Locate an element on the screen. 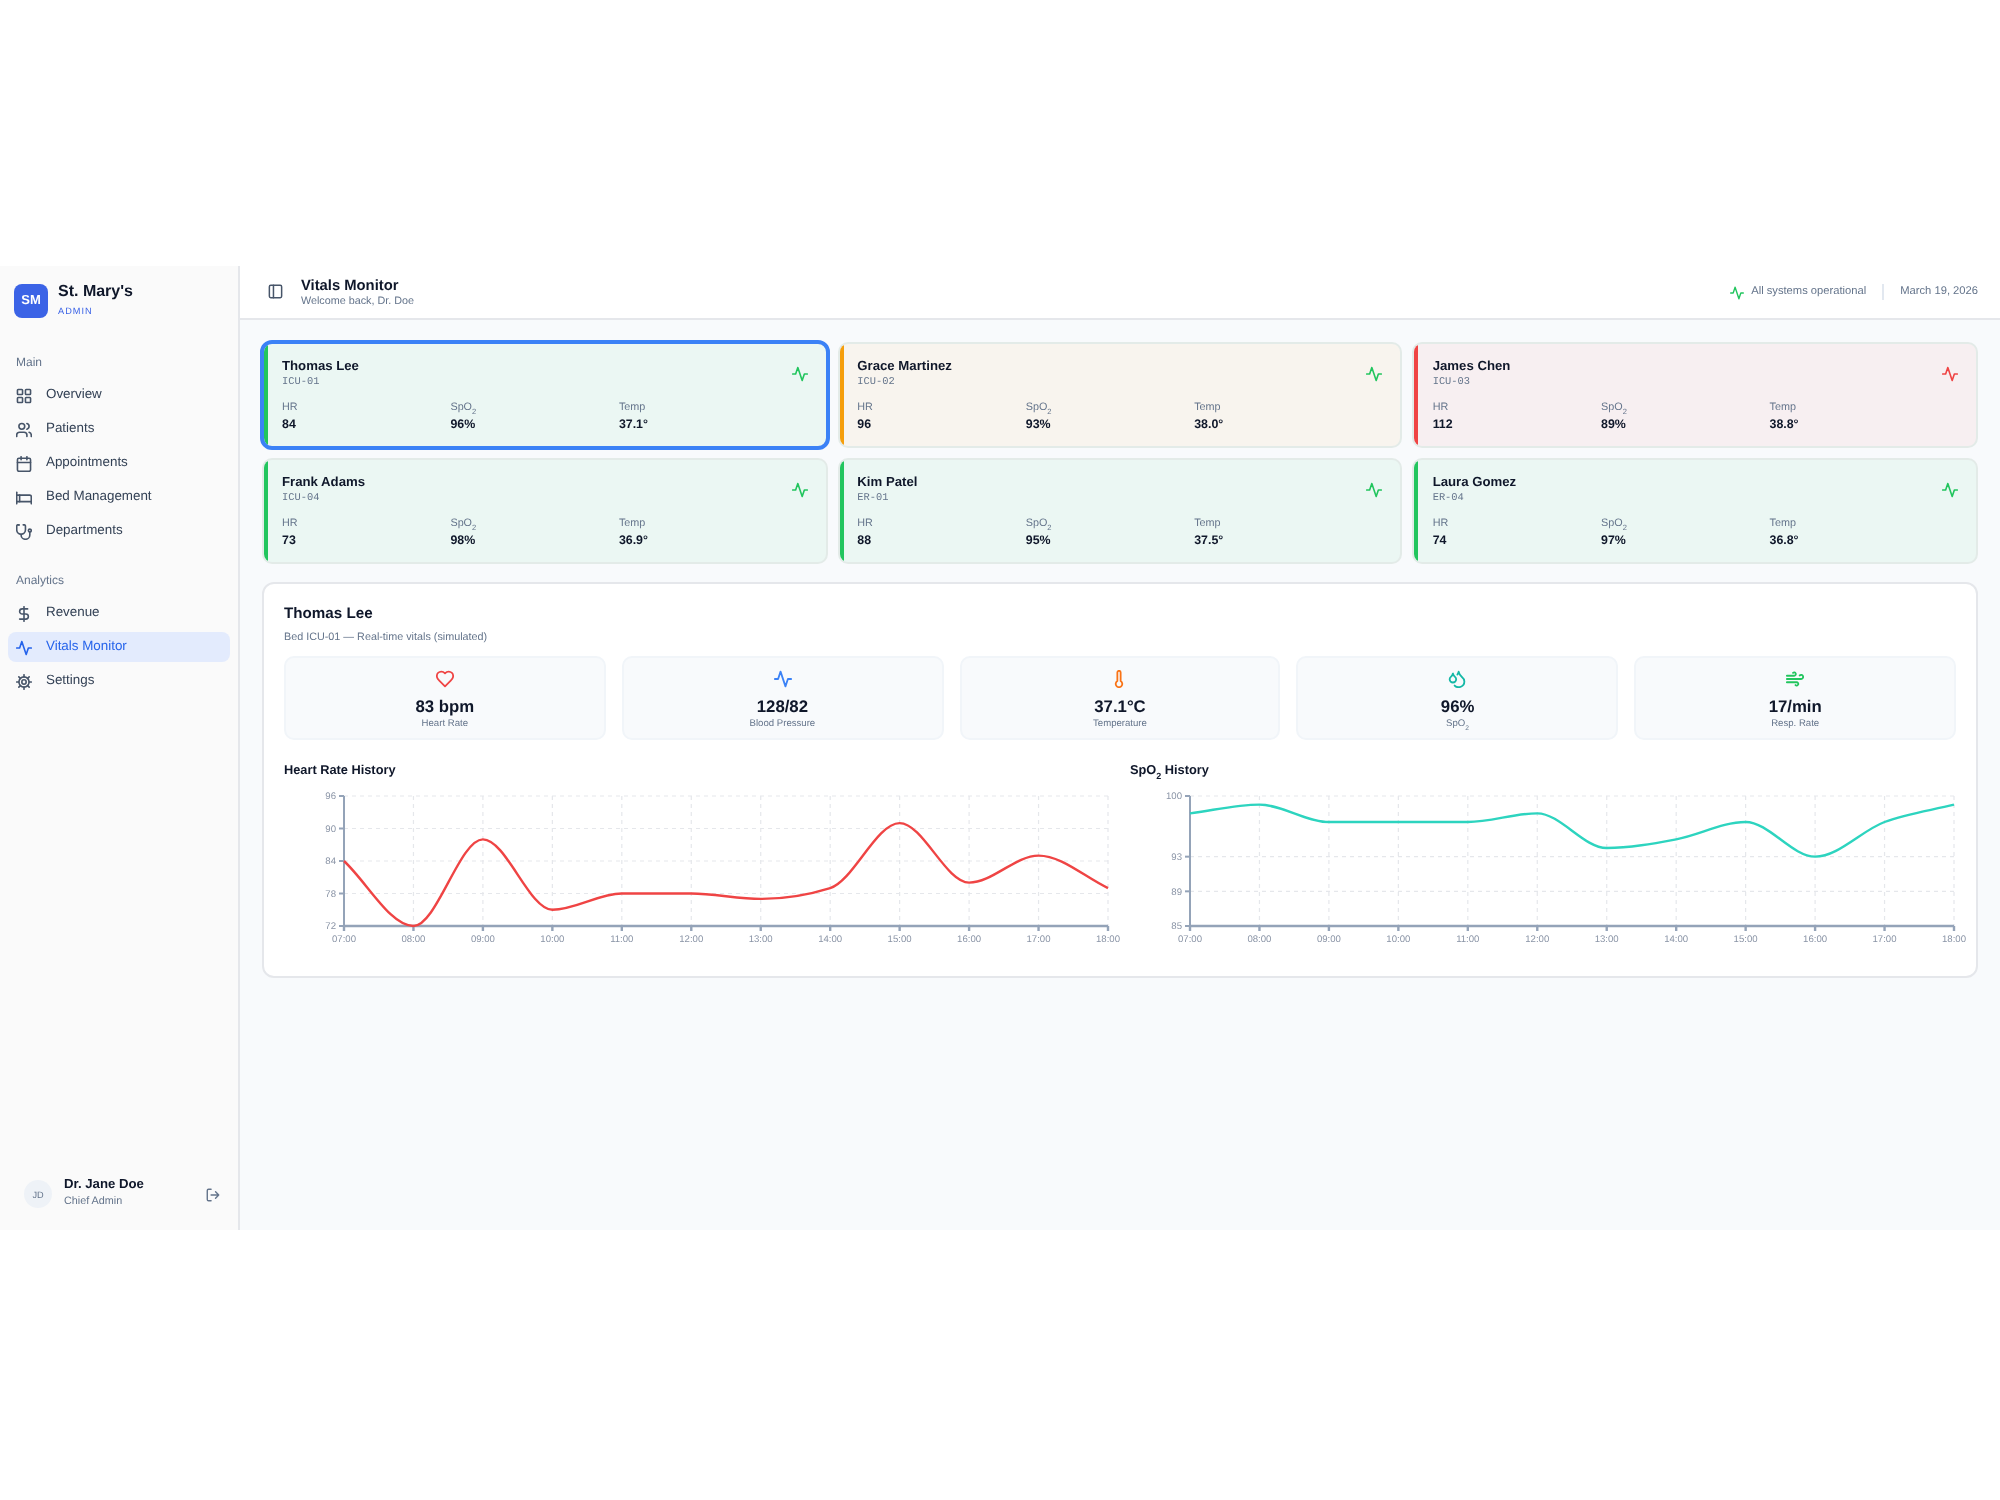 This screenshot has width=2000, height=1500. gear-icon is located at coordinates (24, 681).